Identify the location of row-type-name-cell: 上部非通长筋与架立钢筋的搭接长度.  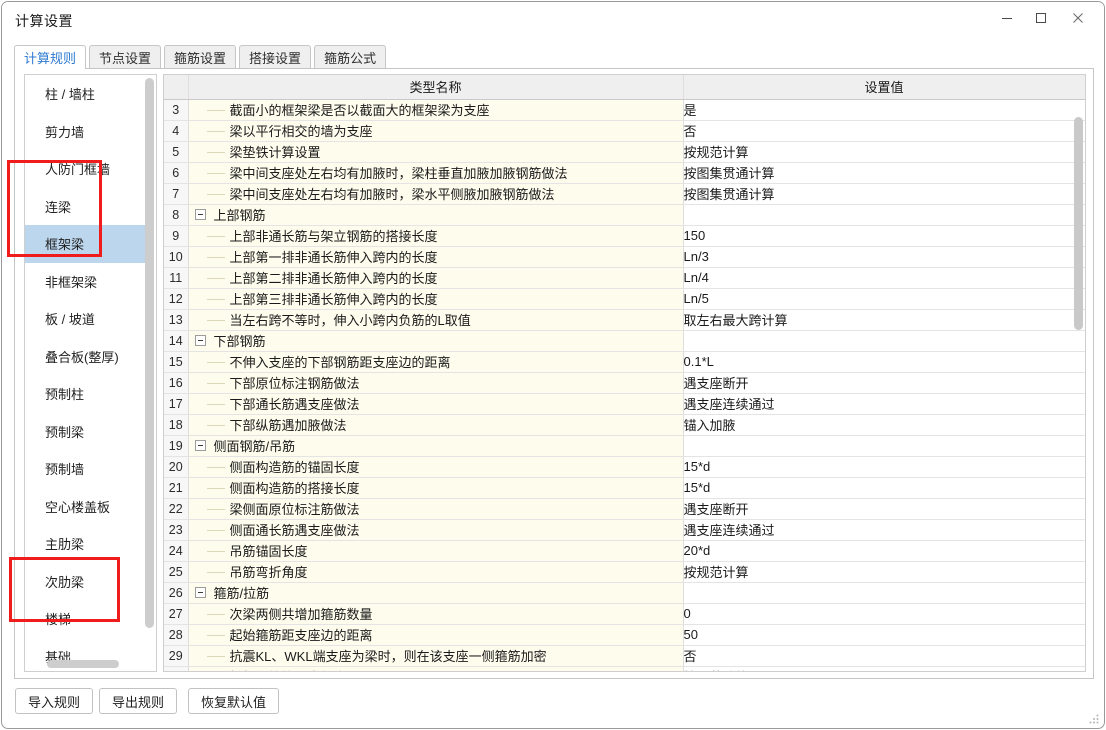
(436, 236).